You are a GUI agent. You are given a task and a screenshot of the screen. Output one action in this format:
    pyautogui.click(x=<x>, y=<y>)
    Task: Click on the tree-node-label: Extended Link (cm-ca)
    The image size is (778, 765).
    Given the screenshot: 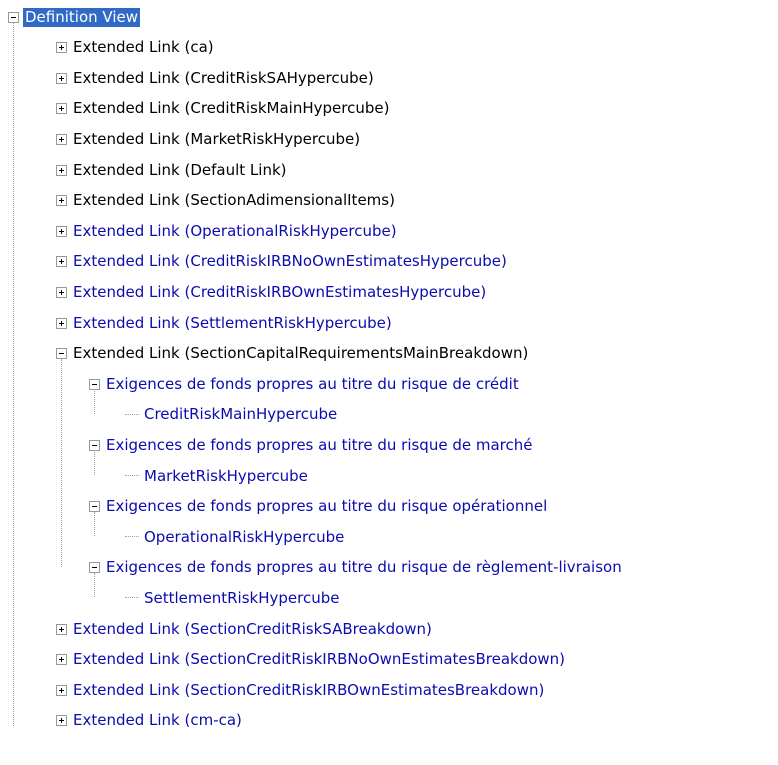 What is the action you would take?
    pyautogui.click(x=157, y=720)
    